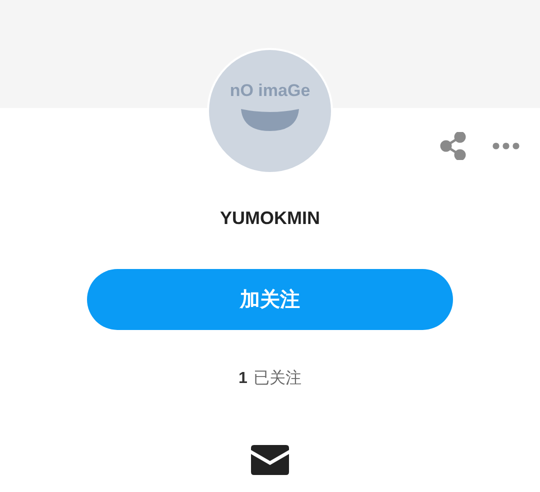  Describe the element at coordinates (270, 218) in the screenshot. I see `profile-name: YUMOKMIN` at that location.